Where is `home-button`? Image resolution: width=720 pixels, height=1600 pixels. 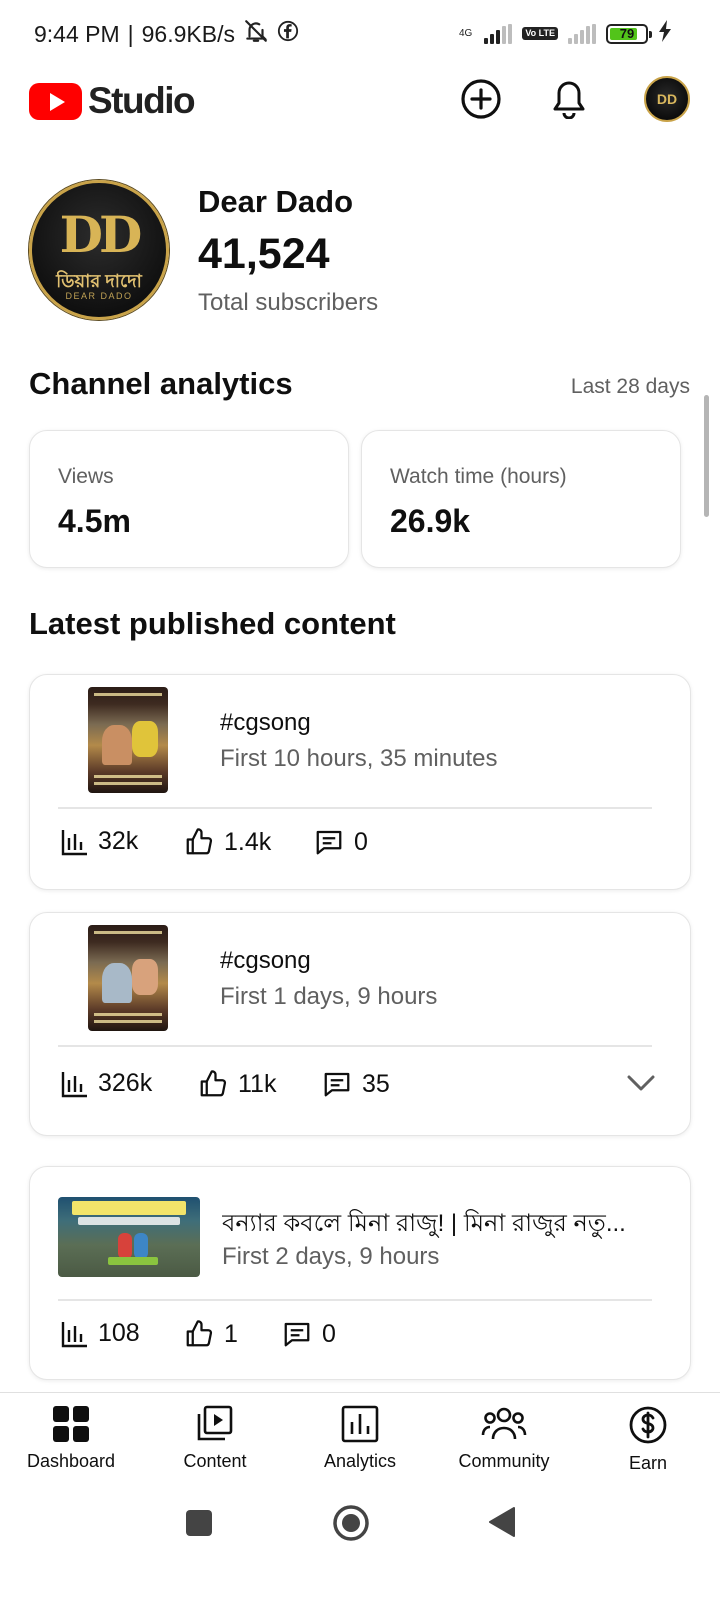 home-button is located at coordinates (351, 1525).